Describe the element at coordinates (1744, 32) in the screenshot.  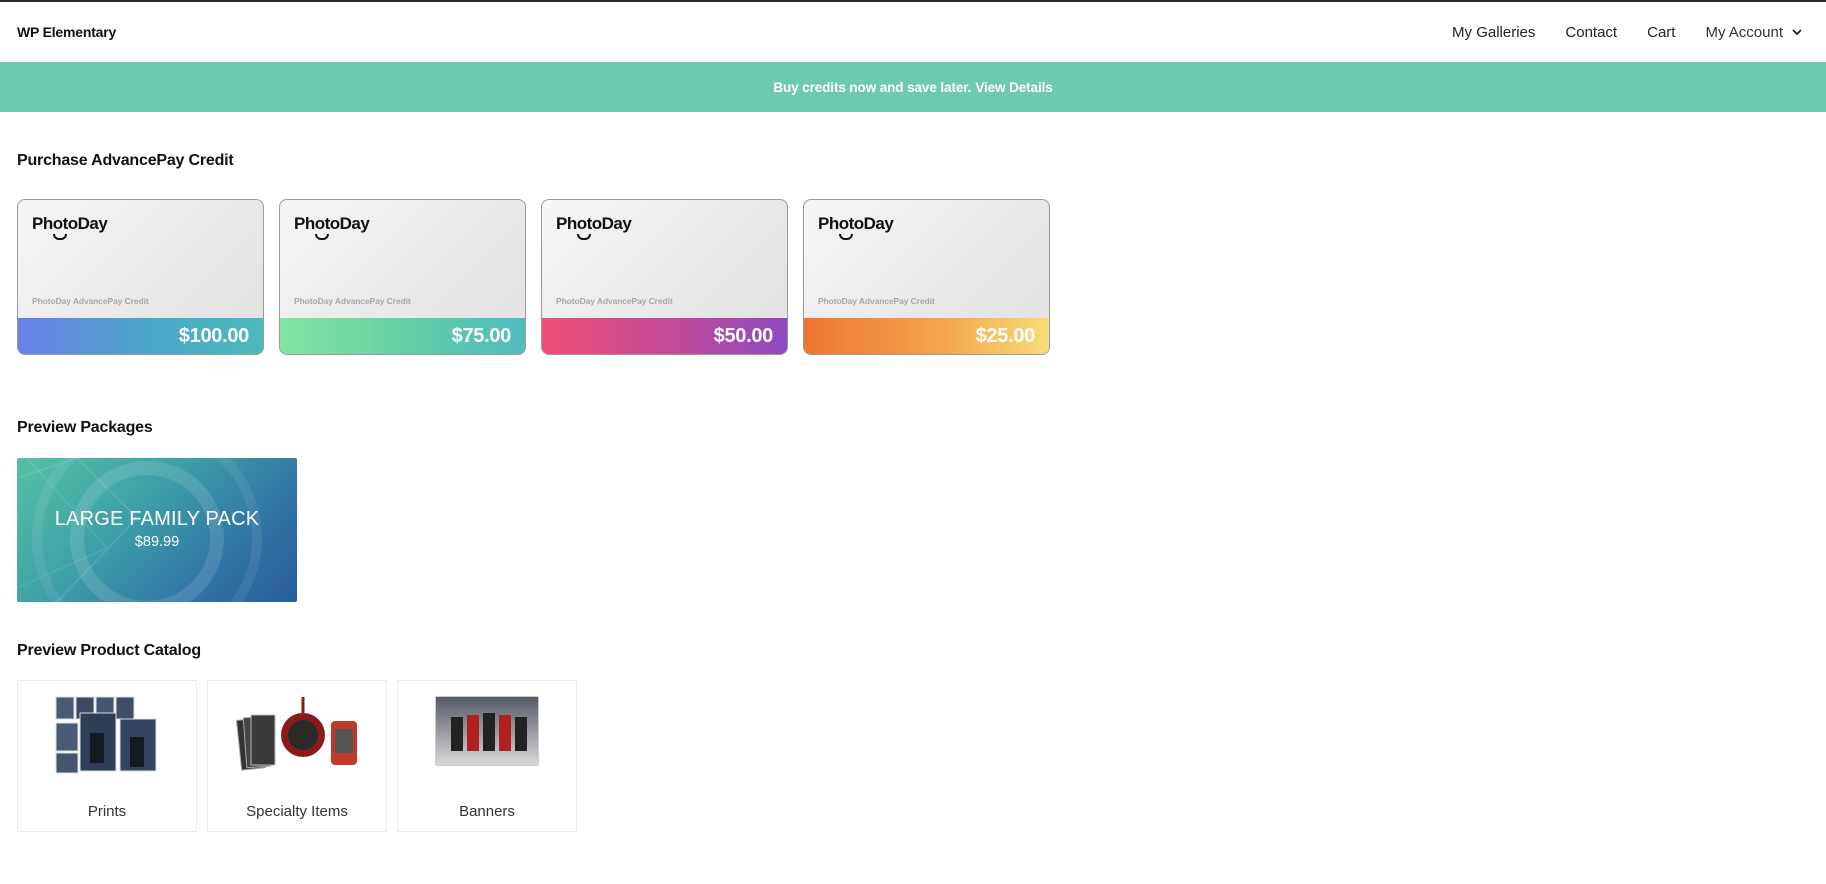
I see `nav-my-account-label: My Account` at that location.